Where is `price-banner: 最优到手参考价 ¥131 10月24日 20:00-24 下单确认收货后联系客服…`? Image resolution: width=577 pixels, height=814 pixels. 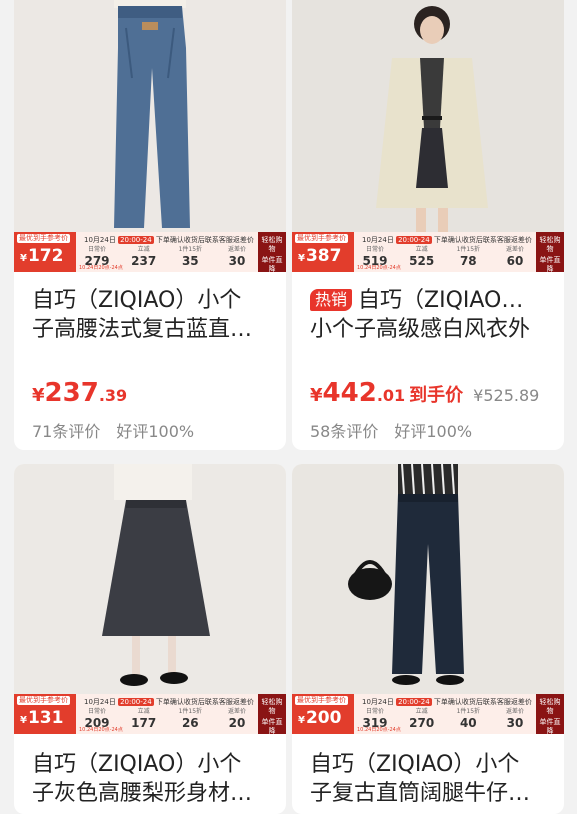
price-banner: 最优到手参考价 ¥131 10月24日 20:00-24 下单确认收货后联系客服… is located at coordinates (150, 714).